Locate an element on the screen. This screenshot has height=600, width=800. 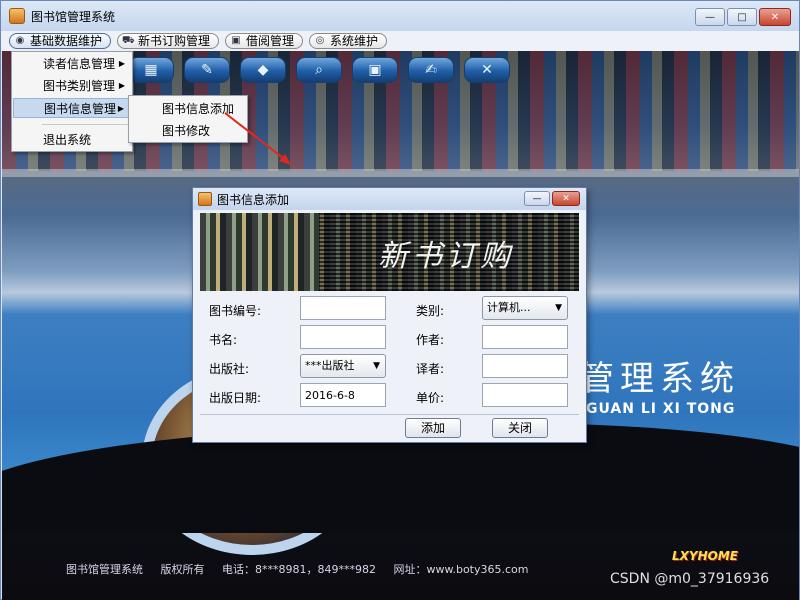
dialog-title-bar: 图书信息添加 — ✕ is located at coordinates (389, 199).